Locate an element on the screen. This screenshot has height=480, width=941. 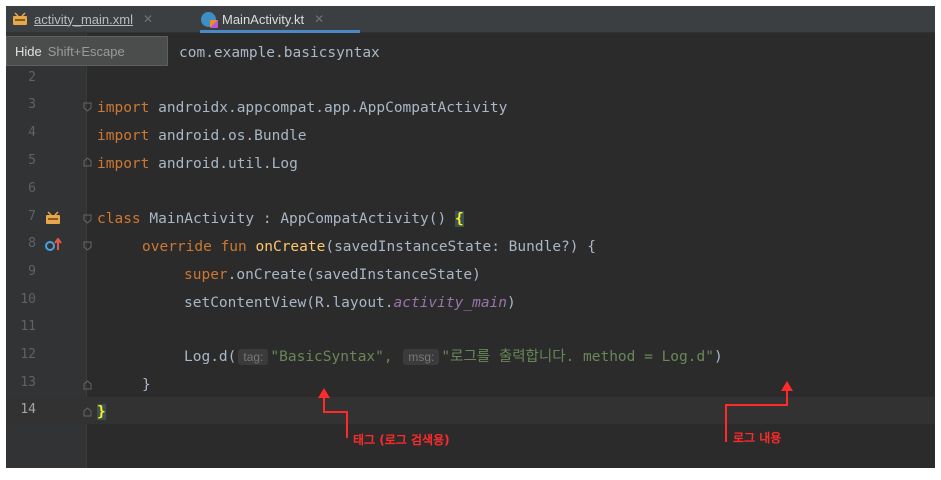
content-annotation-label: 로그 내용 is located at coordinates (757, 438).